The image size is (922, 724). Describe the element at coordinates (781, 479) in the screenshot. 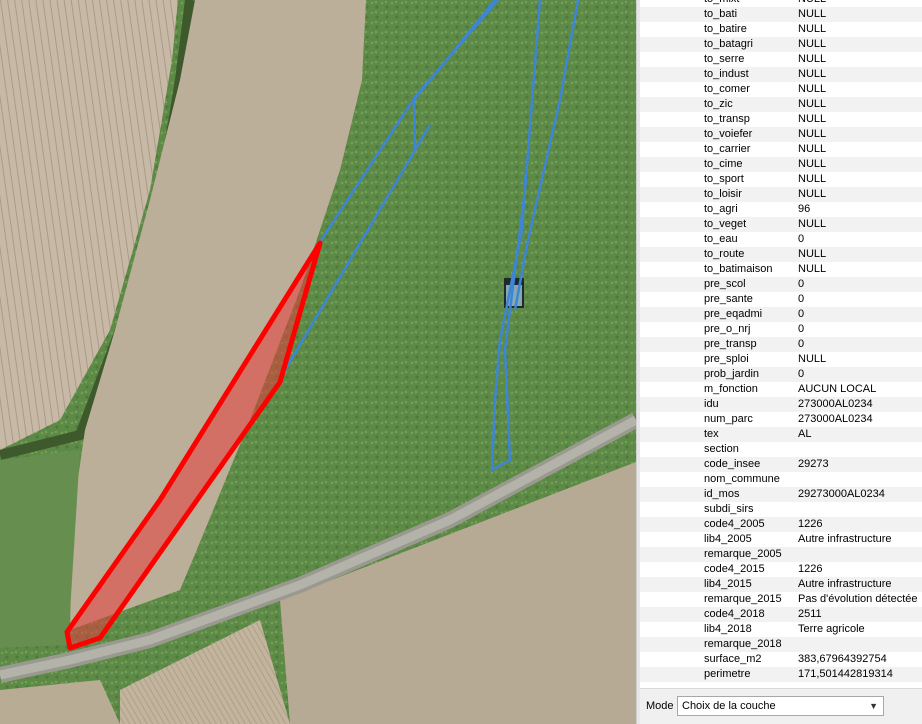

I see `attribute-row: nom_commune` at that location.